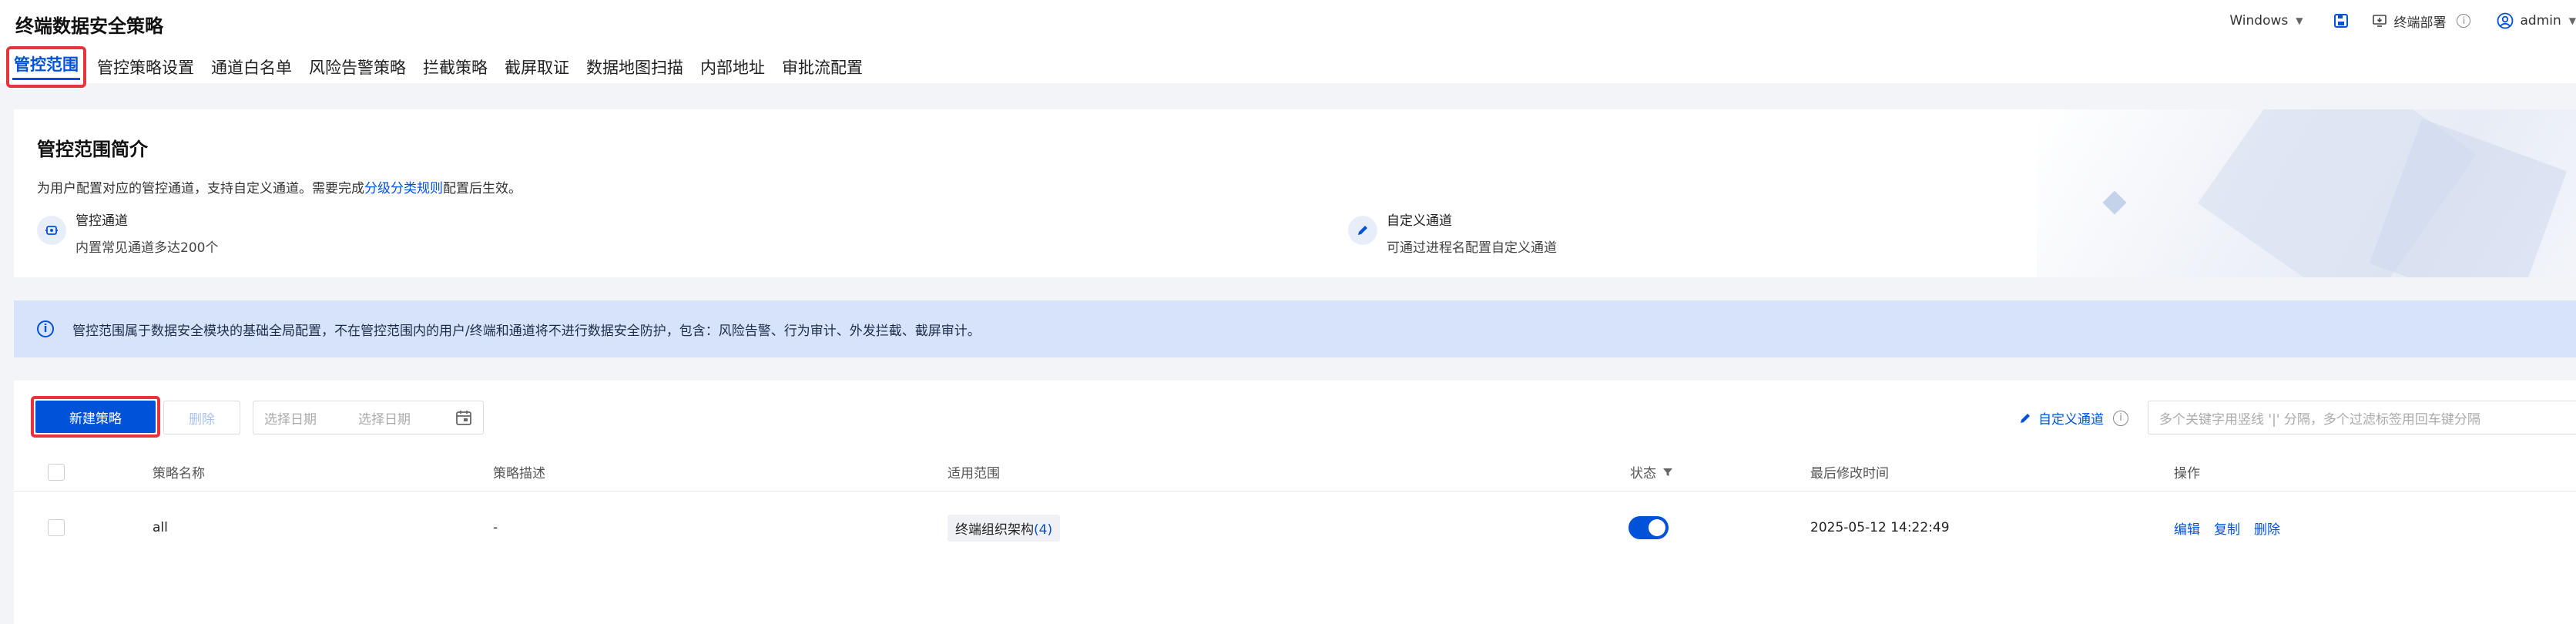 The image size is (2576, 624). I want to click on row-checkbox, so click(56, 527).